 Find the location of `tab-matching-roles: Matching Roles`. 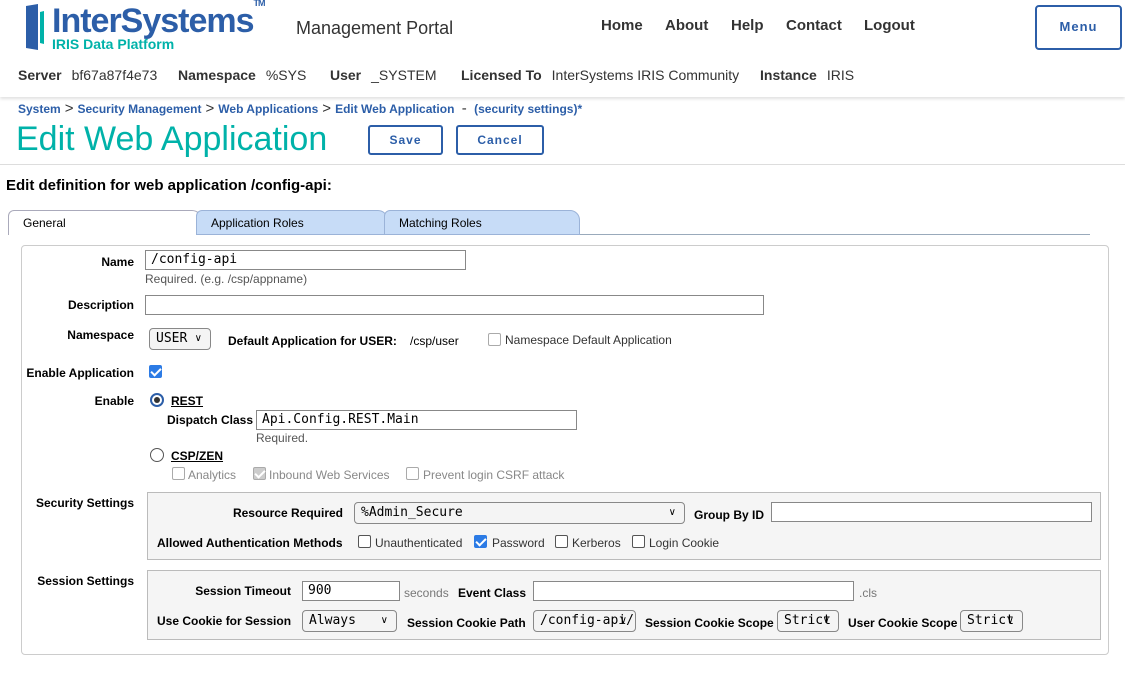

tab-matching-roles: Matching Roles is located at coordinates (482, 222).